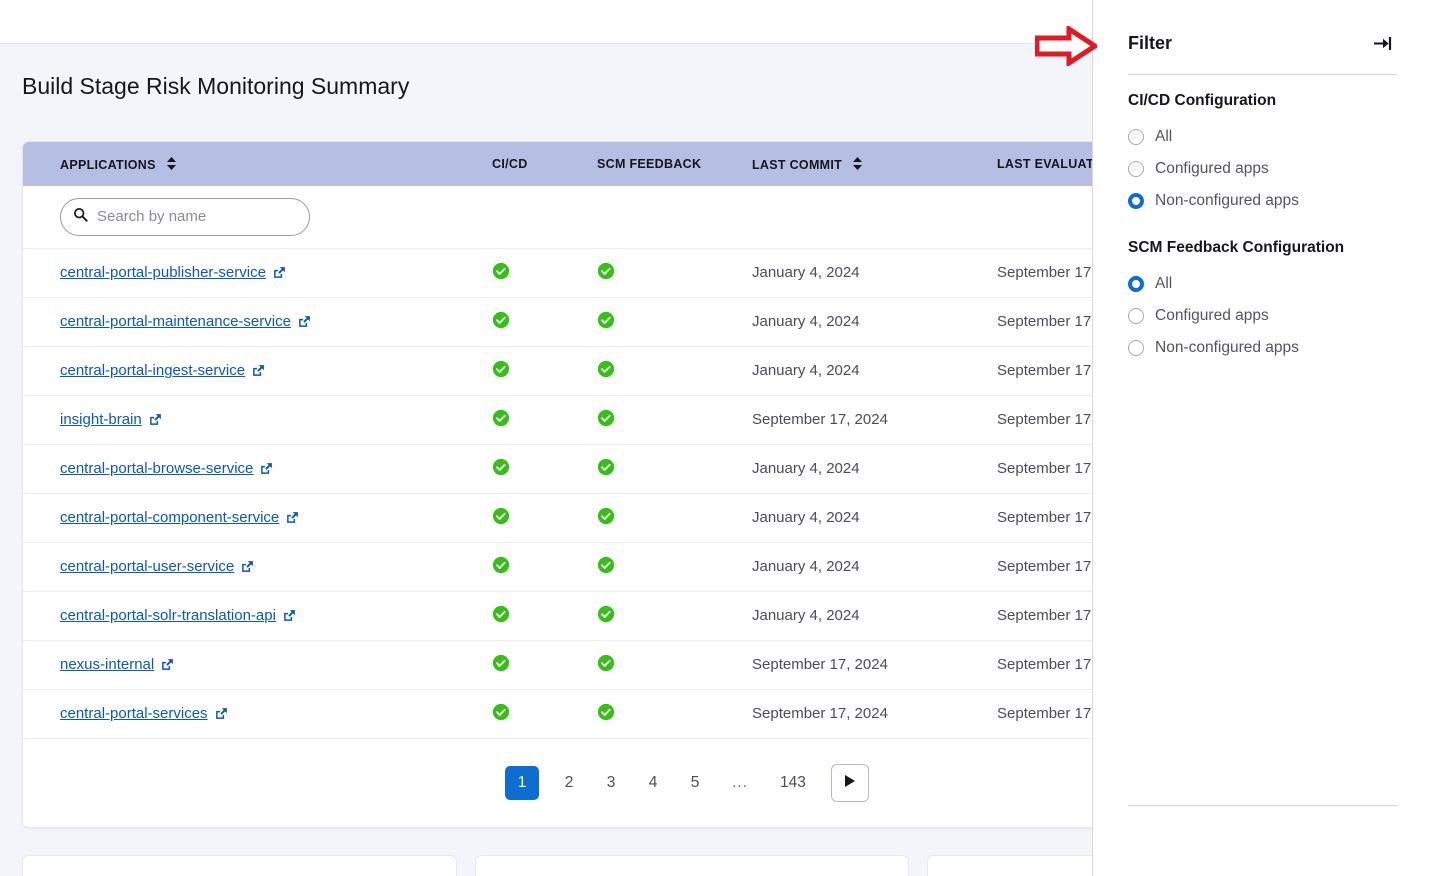 The width and height of the screenshot is (1432, 876). What do you see at coordinates (1262, 137) in the screenshot?
I see `radio-cicd-all: All` at bounding box center [1262, 137].